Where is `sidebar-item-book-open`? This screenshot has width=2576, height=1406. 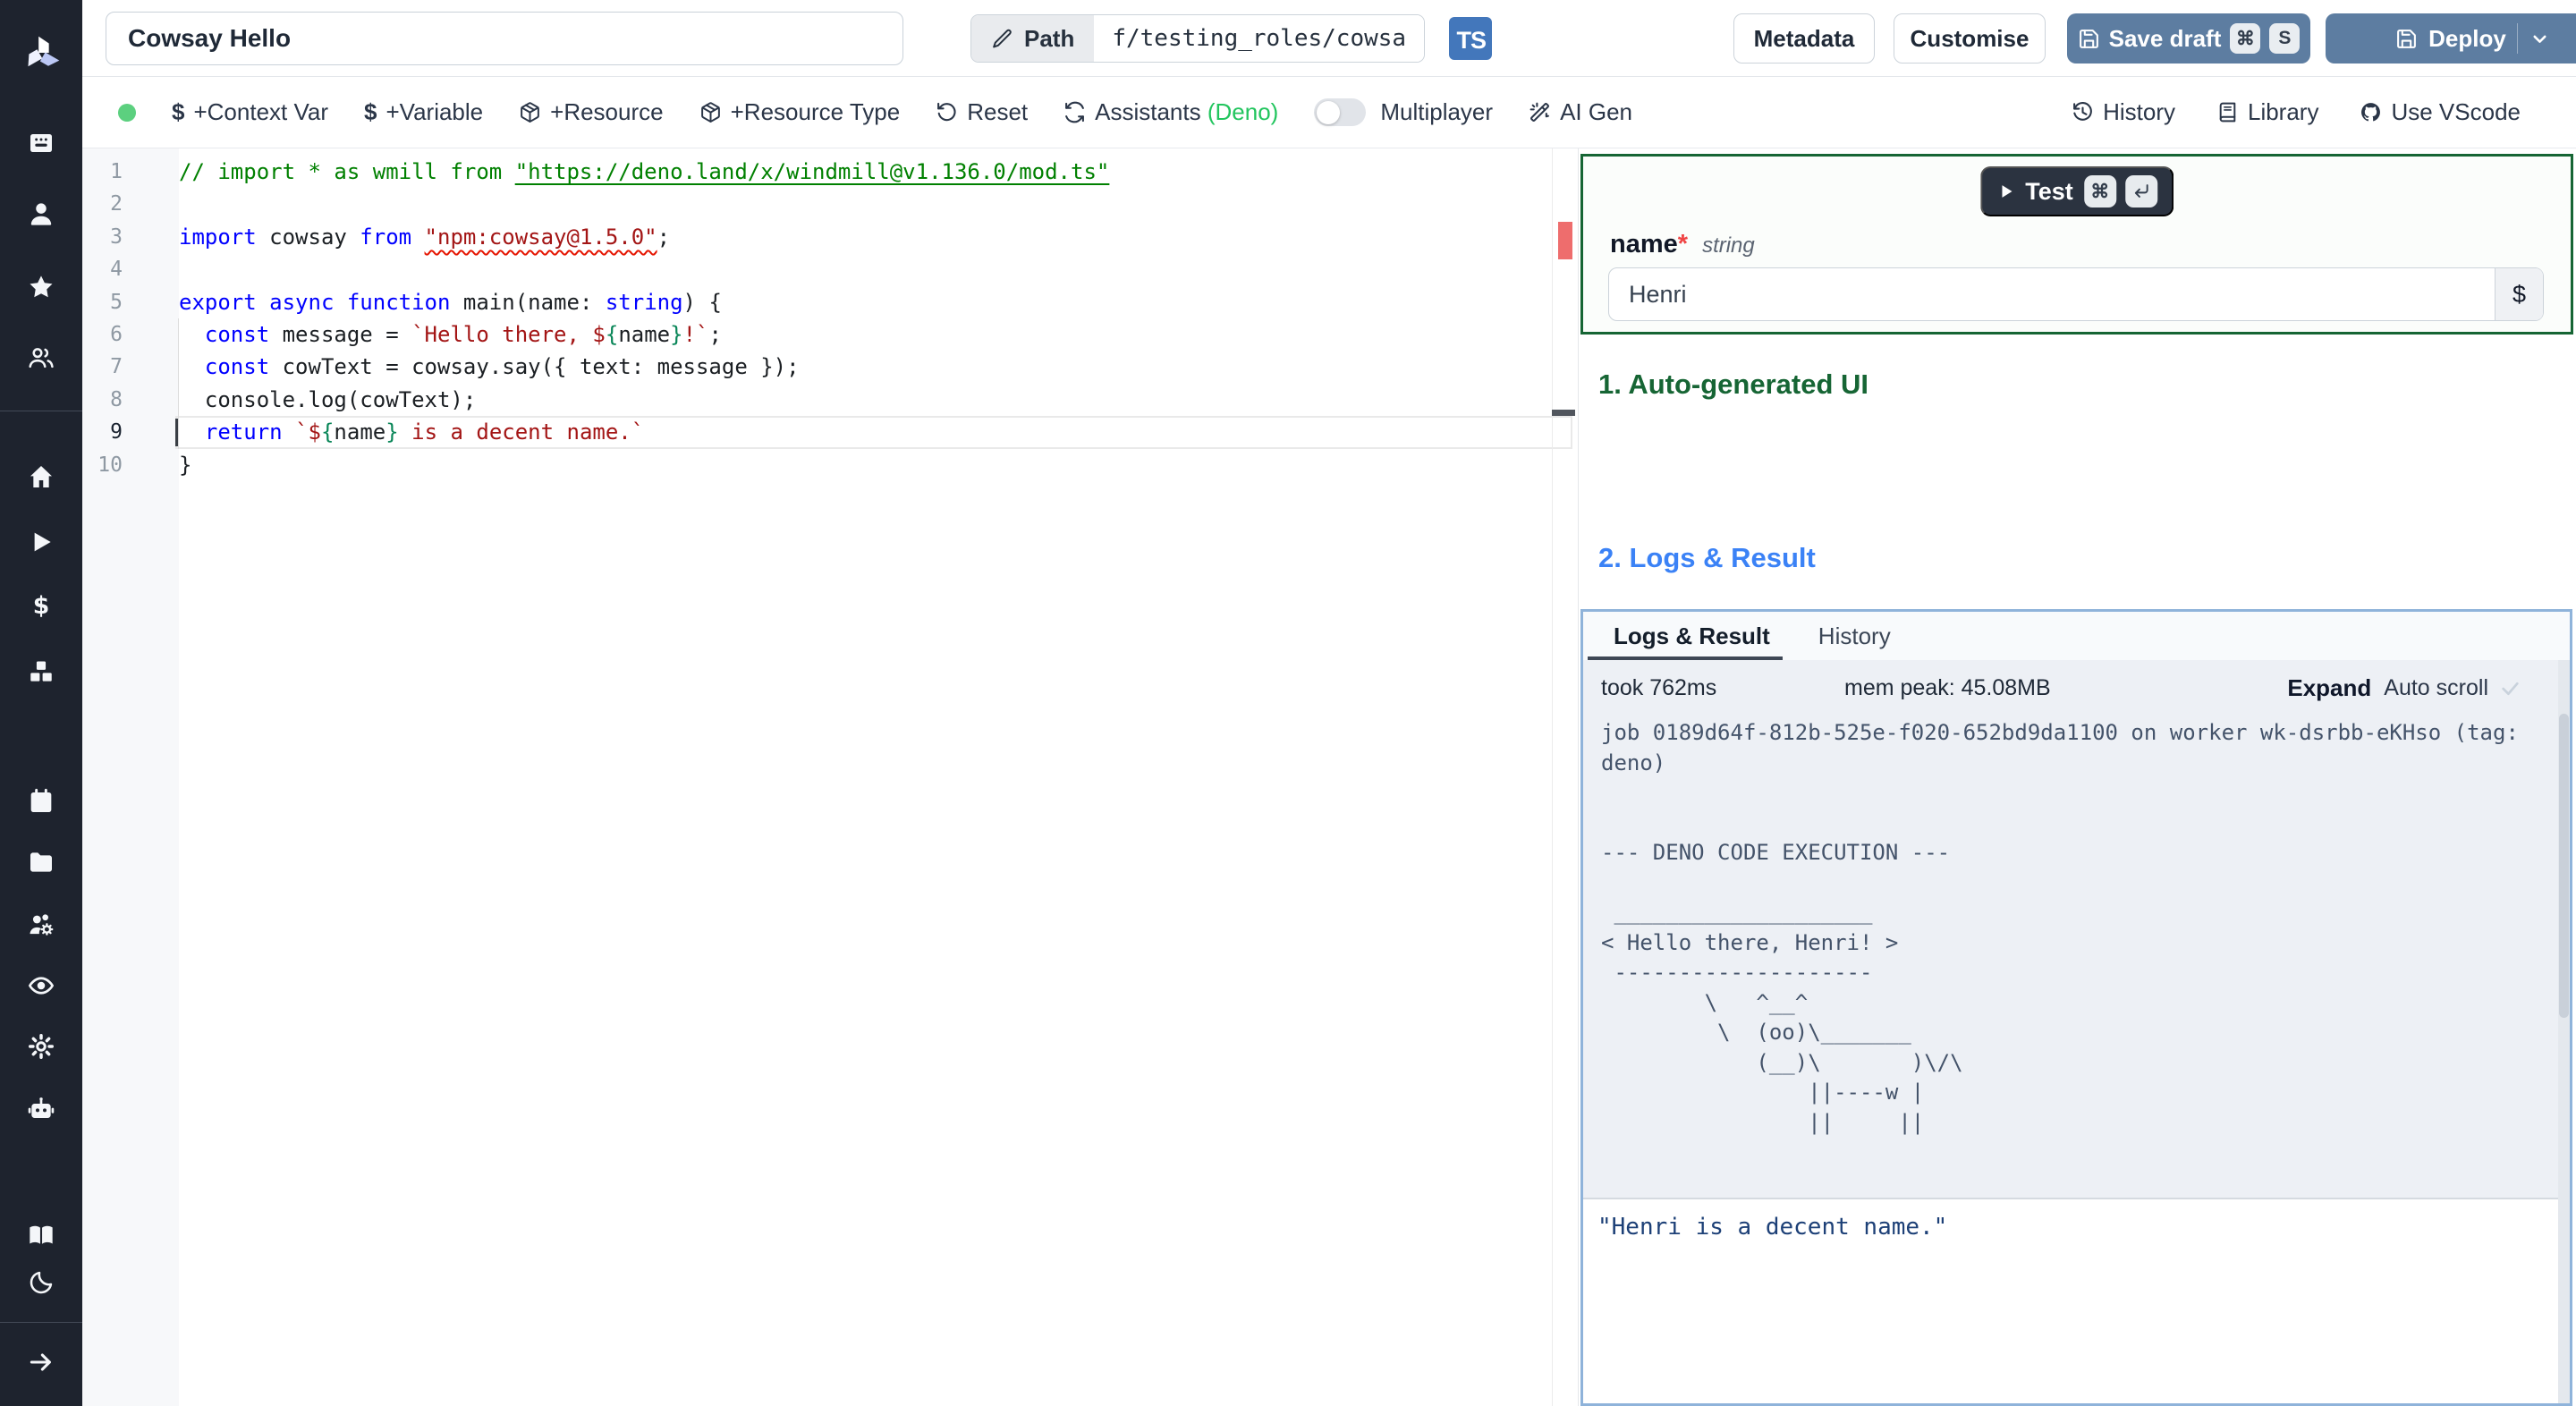
sidebar-item-book-open is located at coordinates (41, 1235).